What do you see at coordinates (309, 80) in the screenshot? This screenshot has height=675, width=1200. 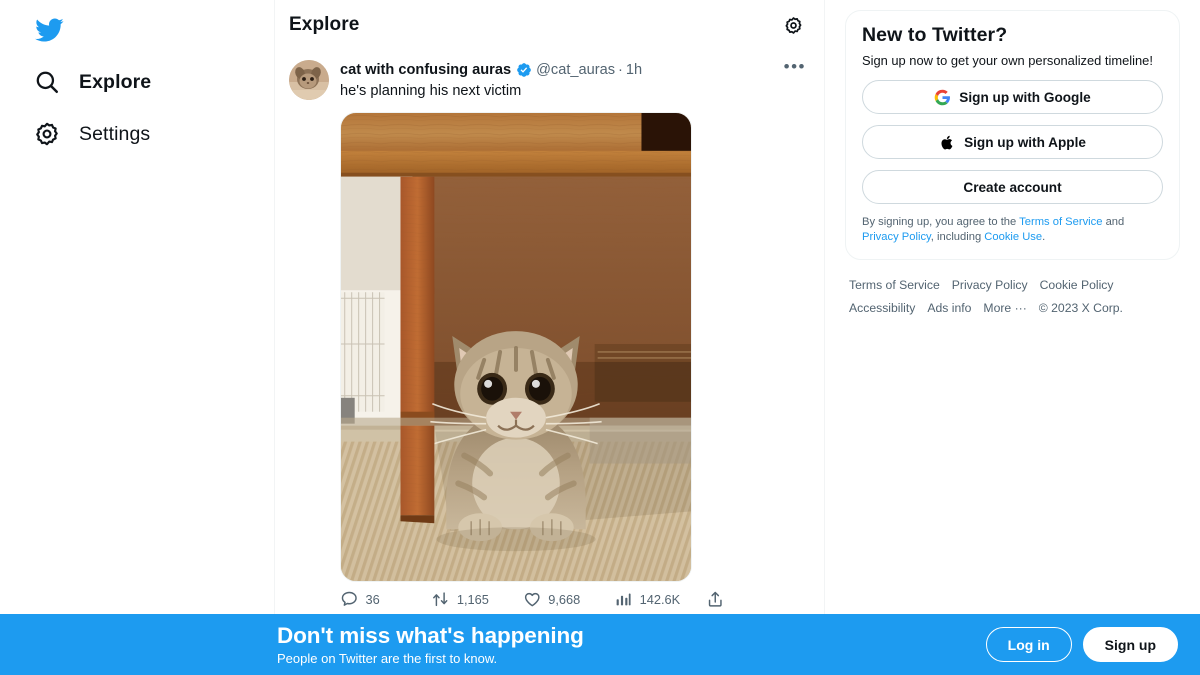 I see `avatar` at bounding box center [309, 80].